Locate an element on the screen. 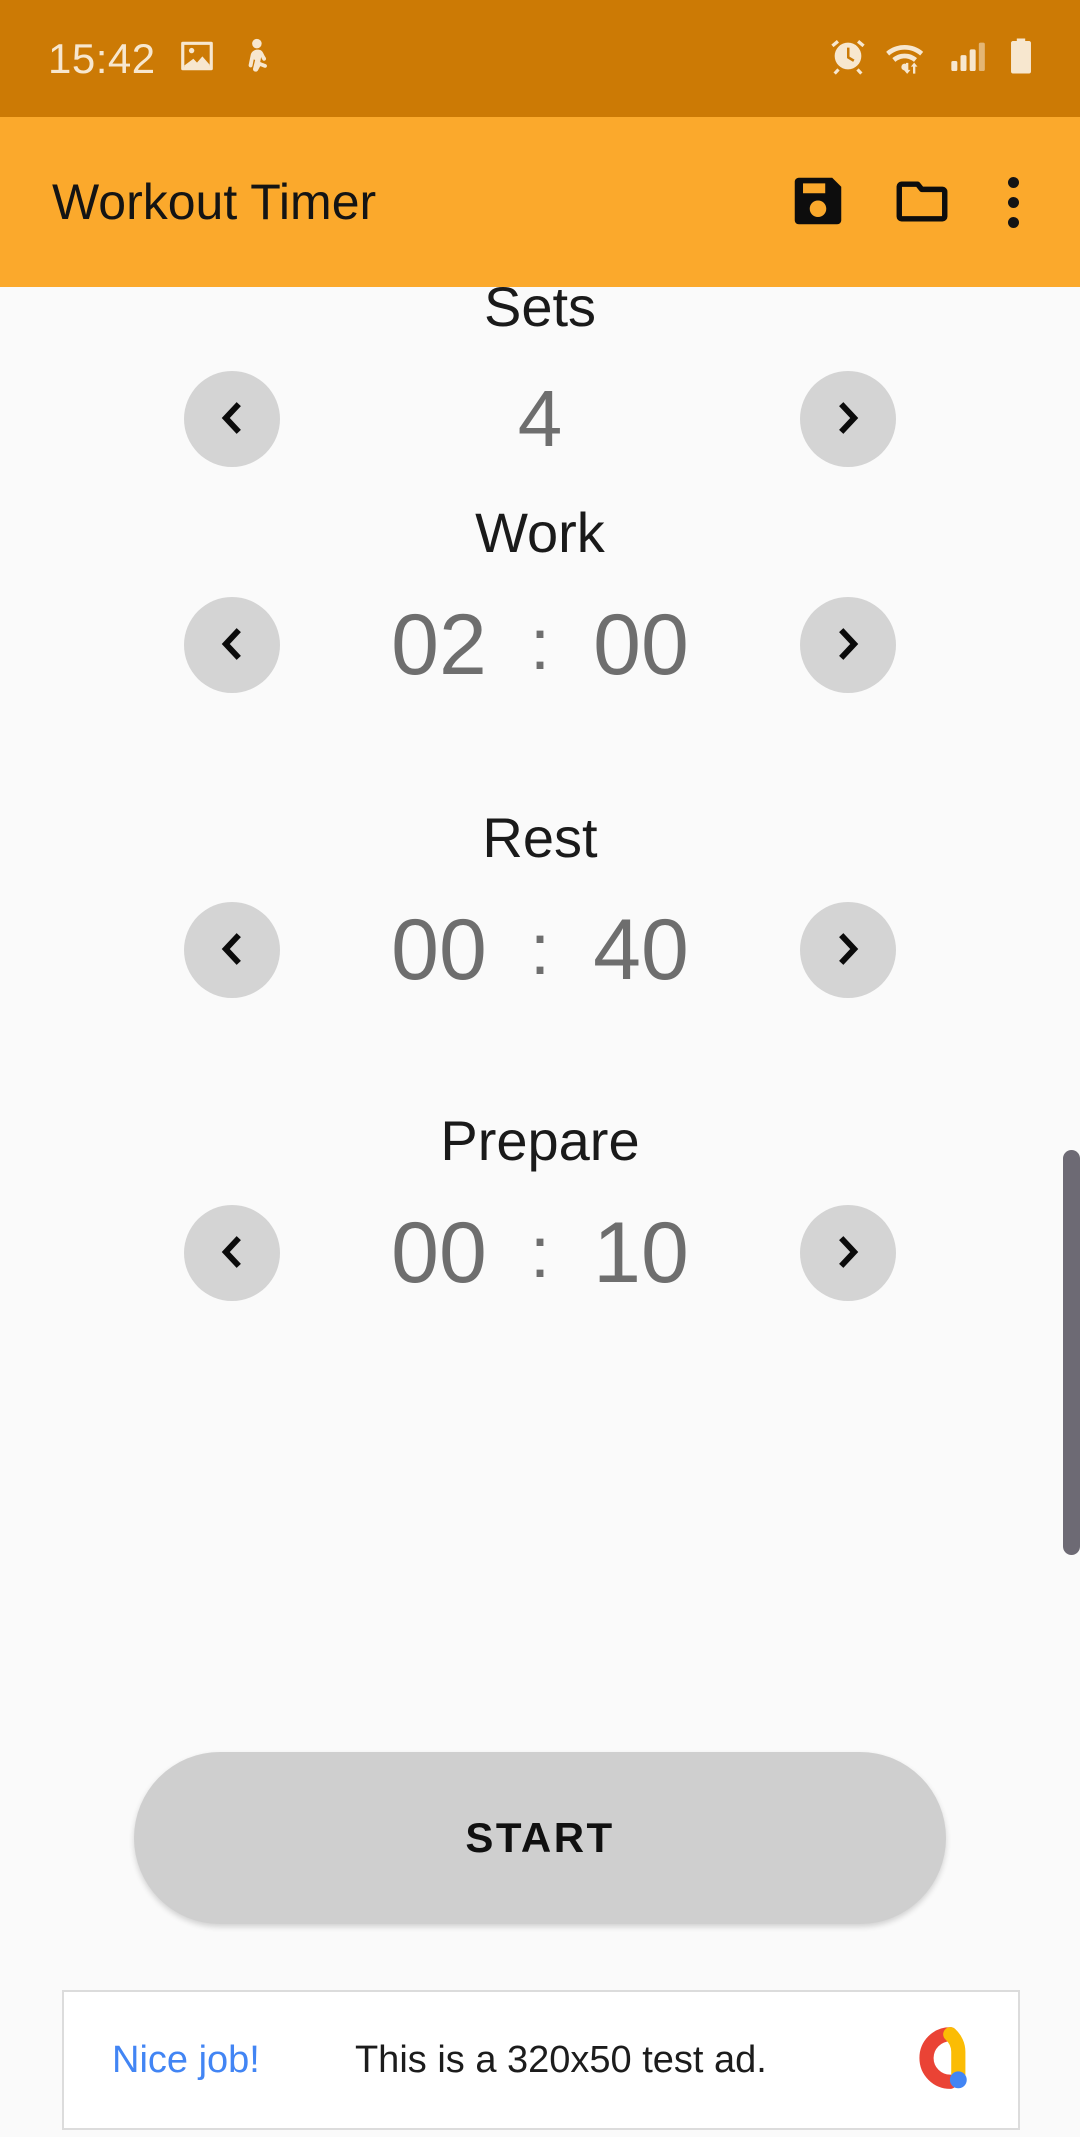  prepare-decrement-button is located at coordinates (232, 1253).